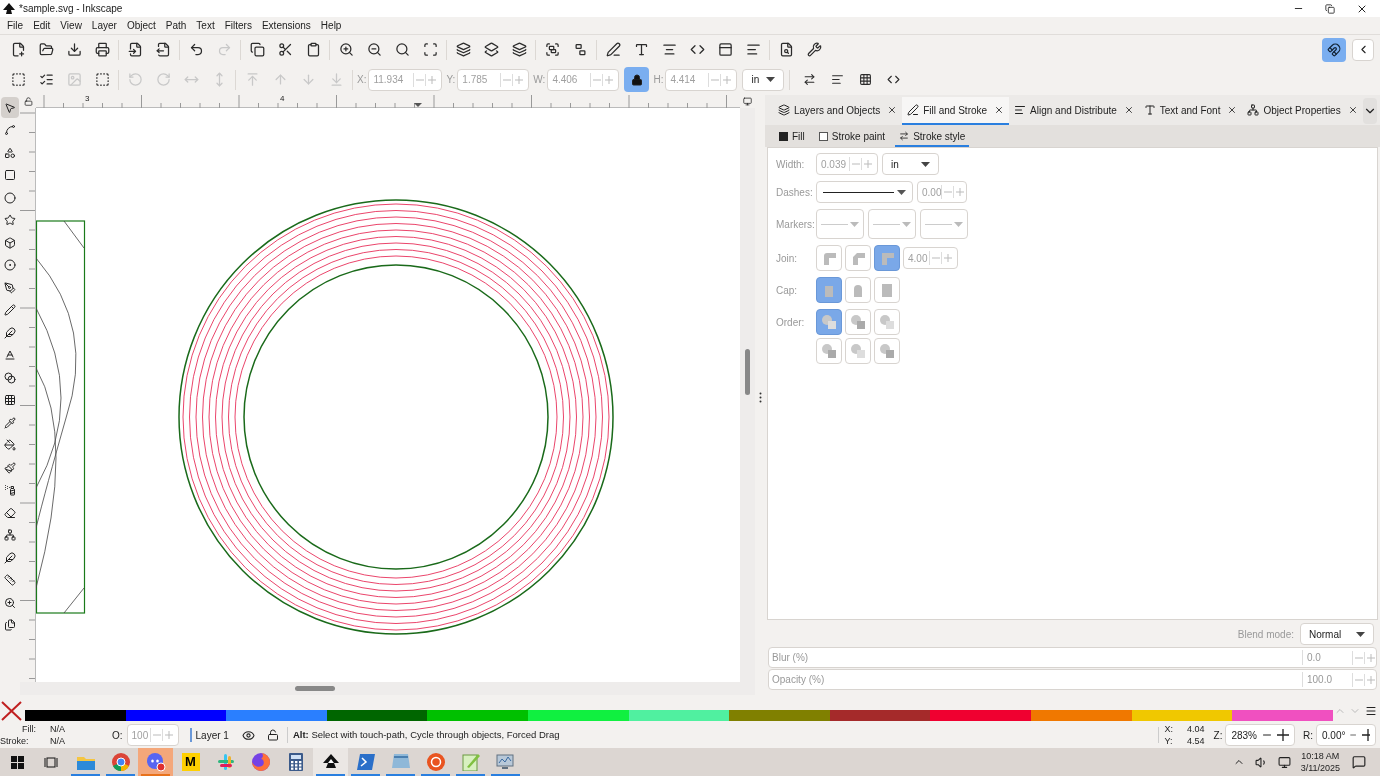 The height and width of the screenshot is (776, 1380). I want to click on fill-label: Fill:, so click(29, 729).